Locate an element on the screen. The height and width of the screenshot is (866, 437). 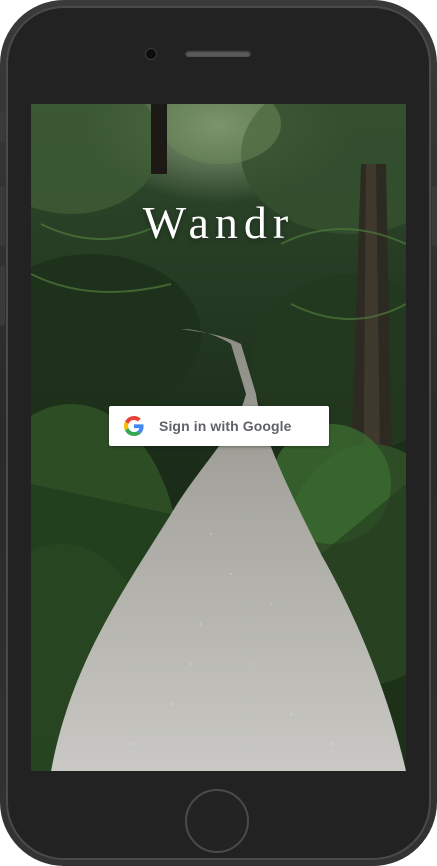
google-g-icon is located at coordinates (134, 426).